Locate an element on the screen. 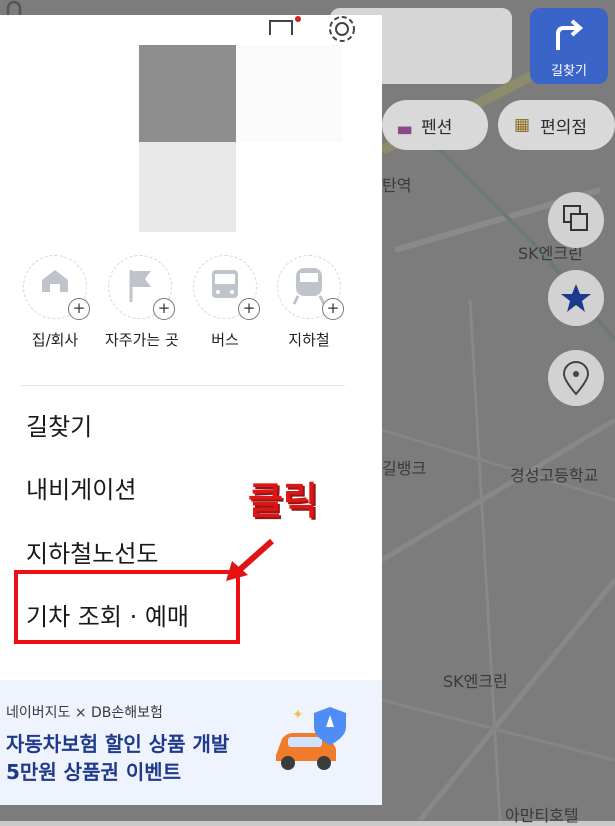 The image size is (615, 826). profile-image is located at coordinates (187, 93).